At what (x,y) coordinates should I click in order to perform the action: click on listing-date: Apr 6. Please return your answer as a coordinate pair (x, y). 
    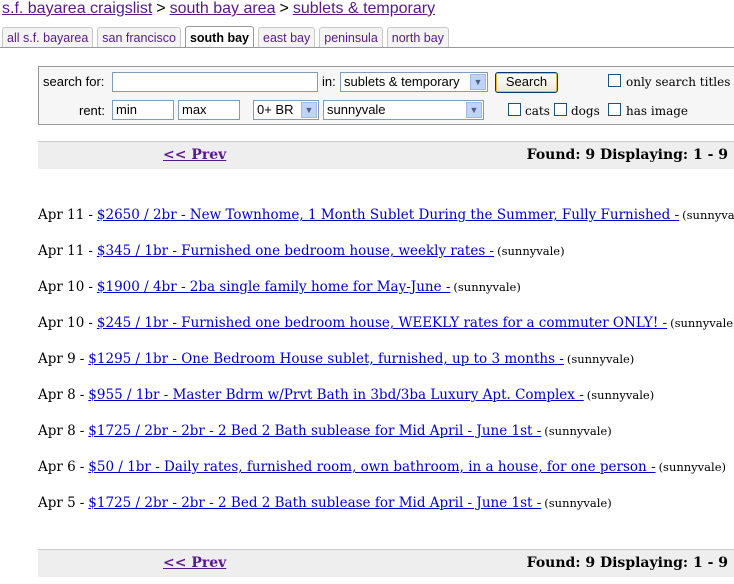
    Looking at the image, I should click on (57, 467).